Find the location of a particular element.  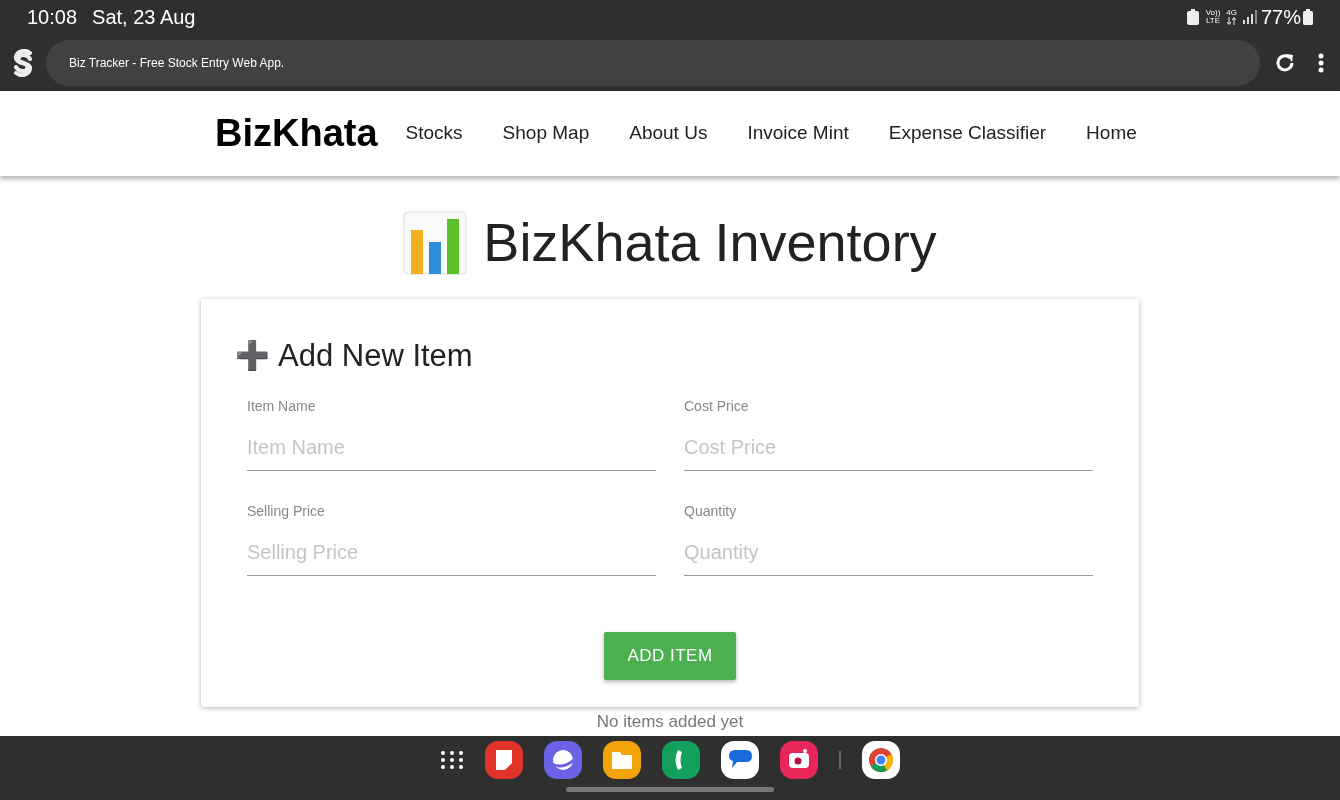

form-title: Add New Item is located at coordinates (375, 356).